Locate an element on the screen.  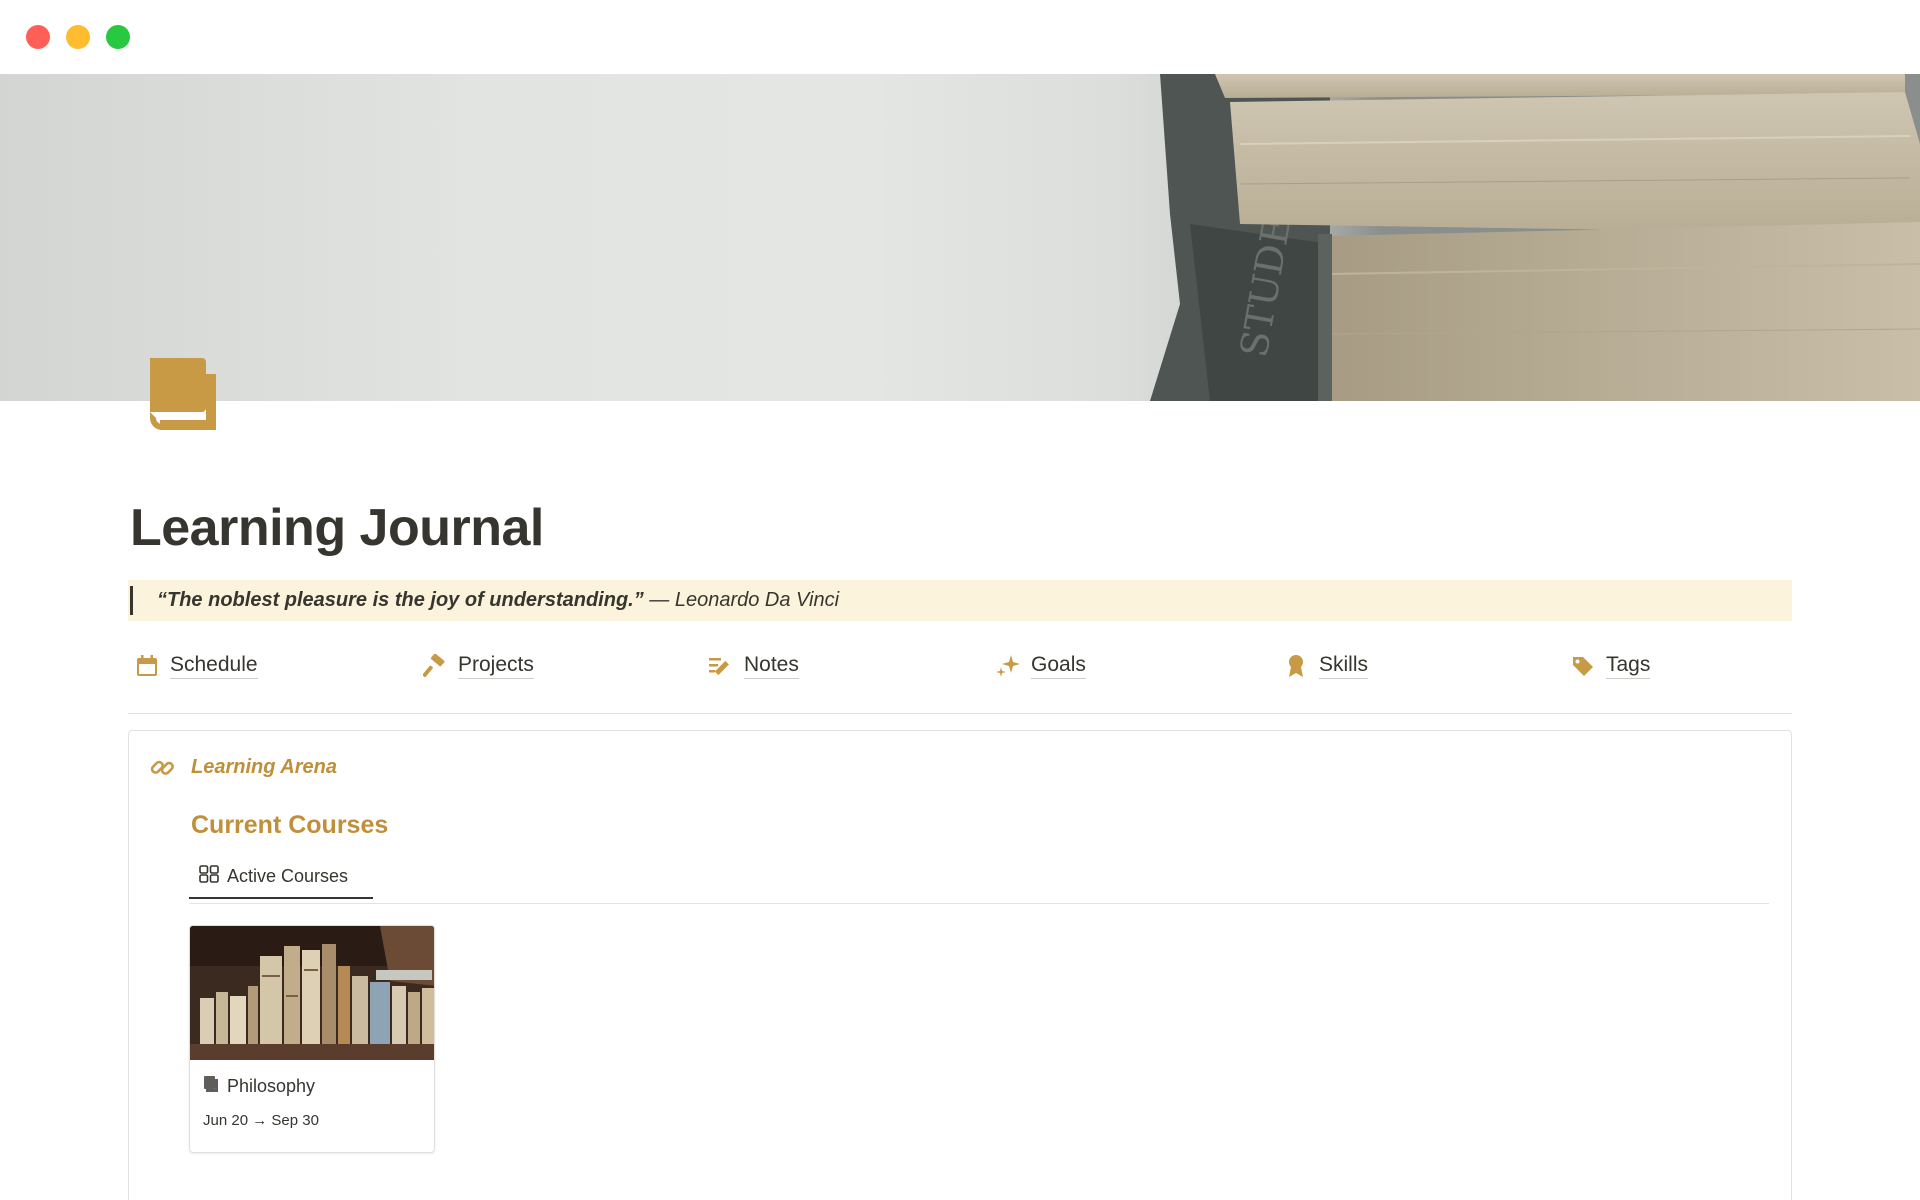
book-icon is located at coordinates (211, 1086).